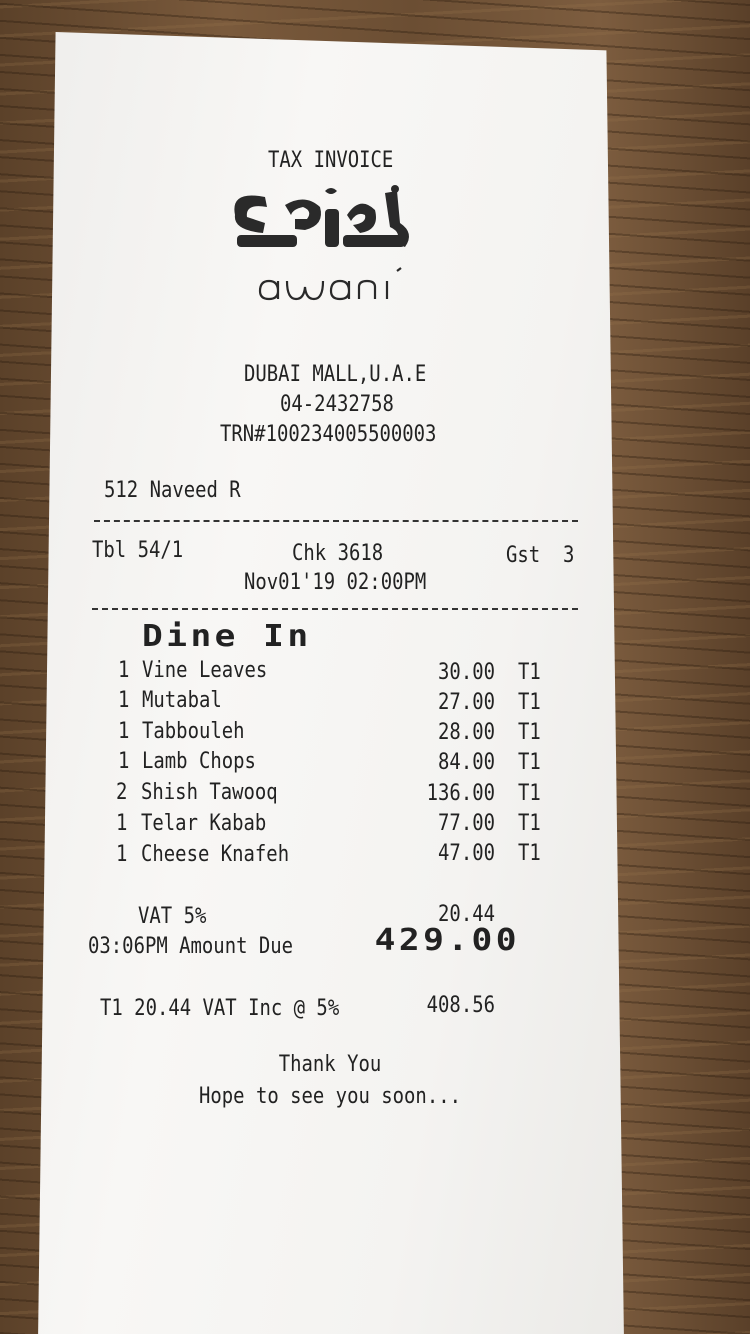  What do you see at coordinates (466, 762) in the screenshot?
I see `item-price: 84.00` at bounding box center [466, 762].